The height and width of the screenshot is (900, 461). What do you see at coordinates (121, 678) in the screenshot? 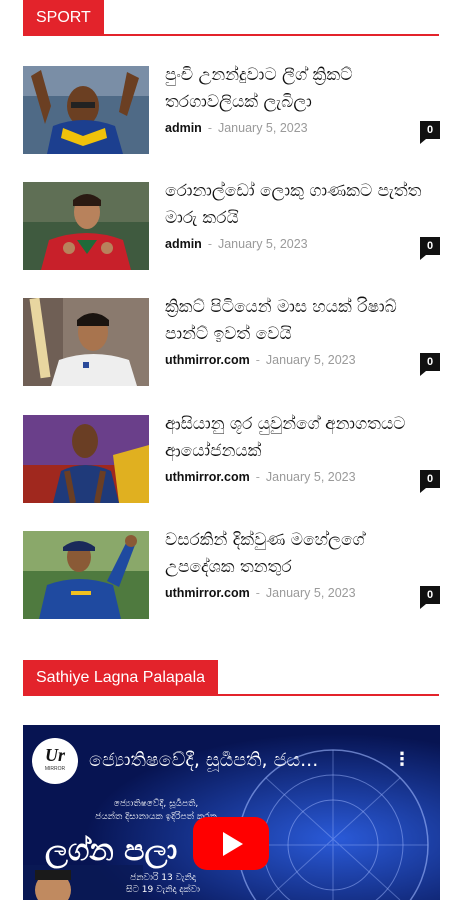
I see `section-label-sathiye: Sathiye Lagna Palapala` at bounding box center [121, 678].